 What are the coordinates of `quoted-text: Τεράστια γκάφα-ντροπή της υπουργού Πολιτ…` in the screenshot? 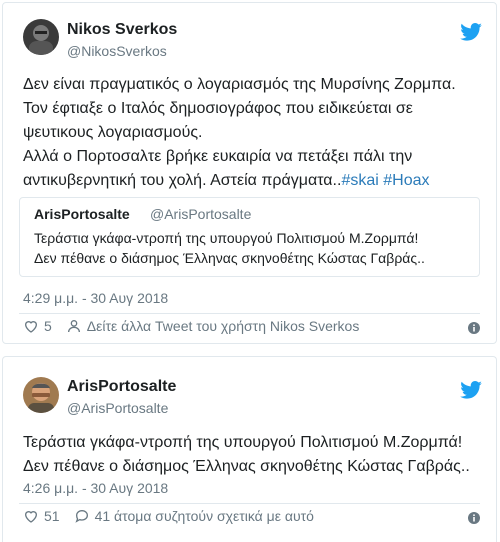 It's located at (229, 248).